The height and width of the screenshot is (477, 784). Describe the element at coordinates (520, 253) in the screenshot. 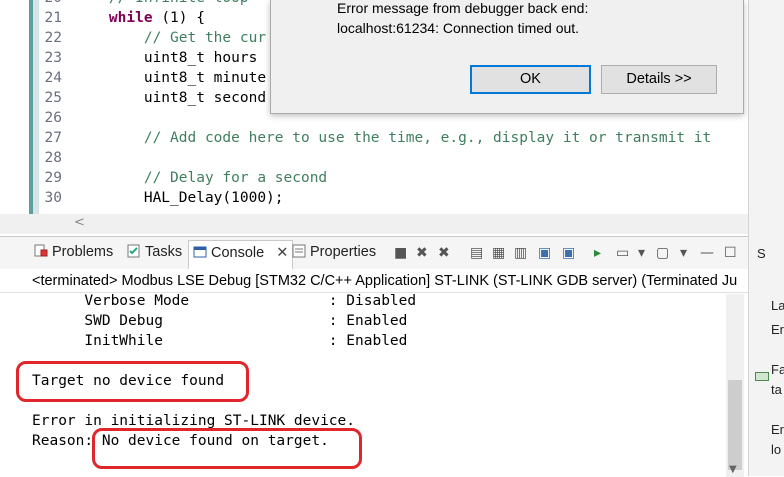

I see `word-wrap-icon: ▥` at that location.